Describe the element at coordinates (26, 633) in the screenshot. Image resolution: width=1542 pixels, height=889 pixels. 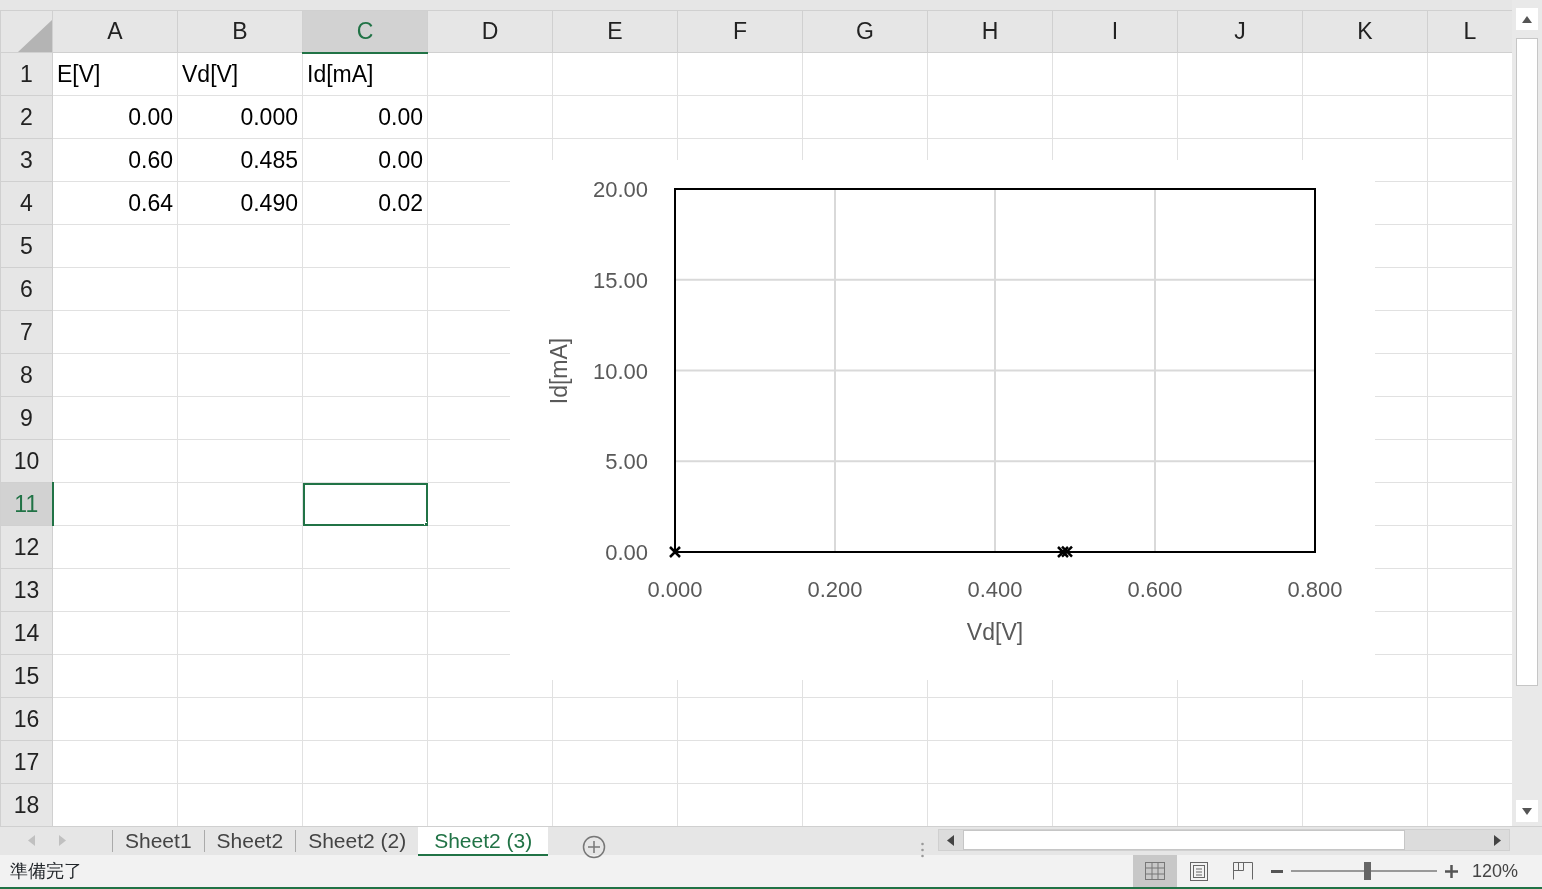
I see `row-header: 14` at that location.